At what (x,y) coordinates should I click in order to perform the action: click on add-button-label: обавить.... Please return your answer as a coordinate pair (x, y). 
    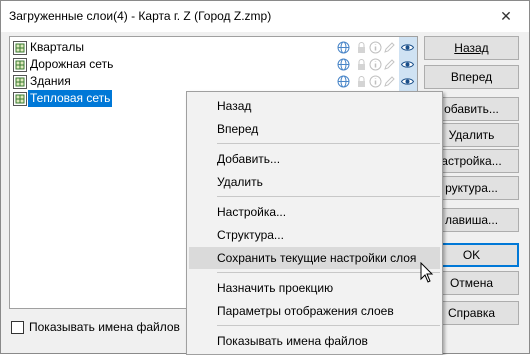
    Looking at the image, I should click on (471, 109).